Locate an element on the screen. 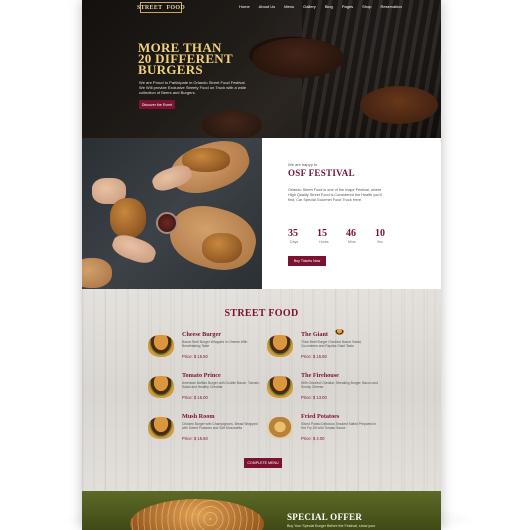  countdown: 35 Days 15 Hours 46 Mins 10 Sec is located at coordinates (346, 236).